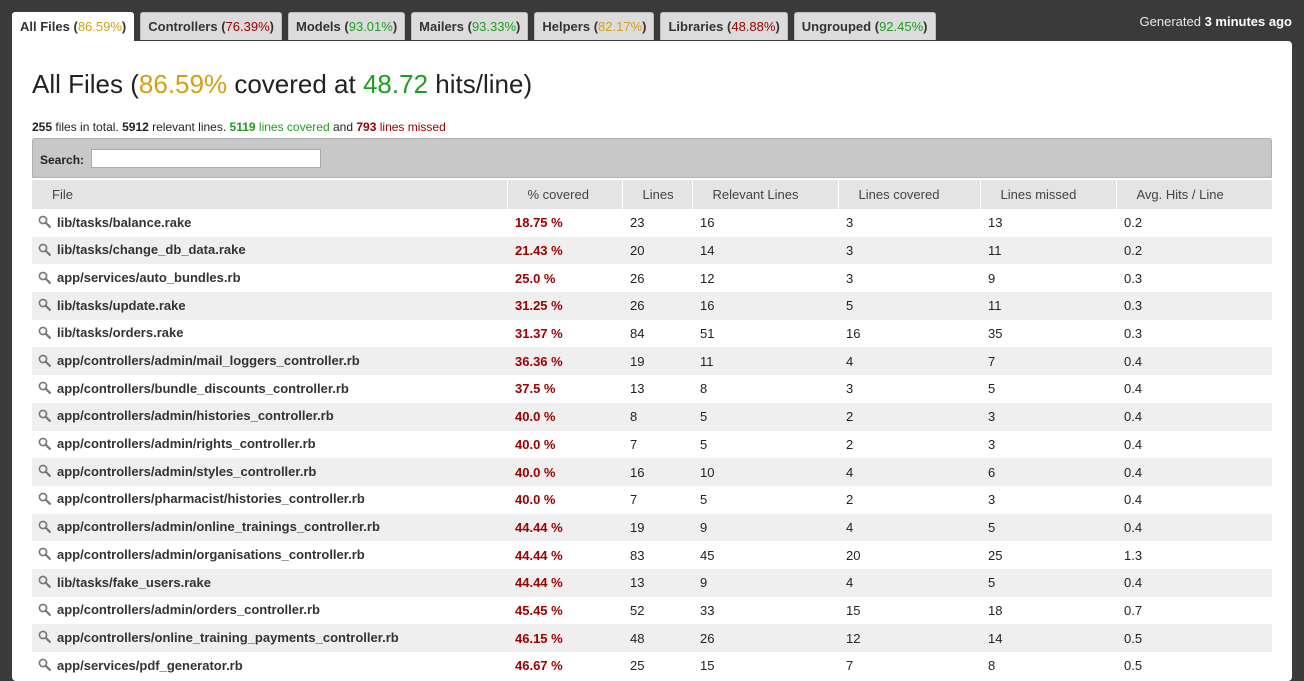 Image resolution: width=1304 pixels, height=681 pixels. I want to click on summary-relevant: 5912, so click(135, 127).